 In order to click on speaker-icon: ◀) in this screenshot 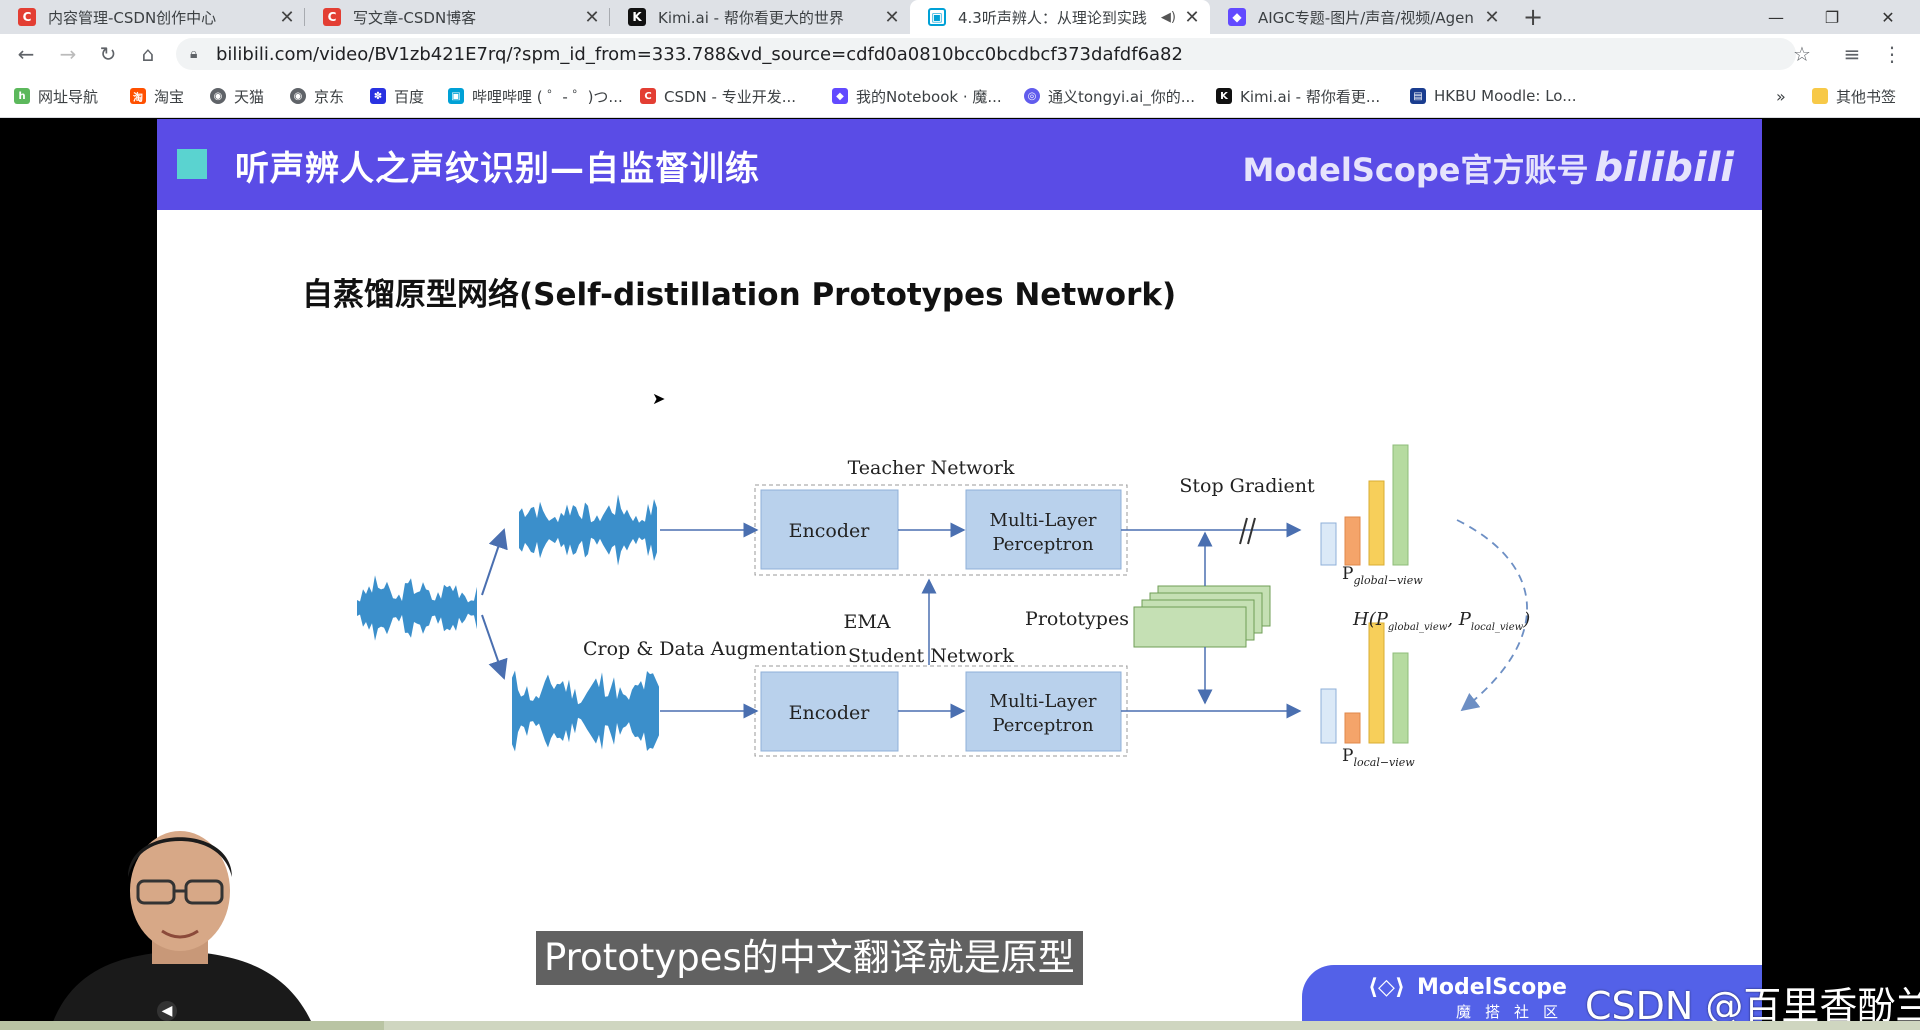, I will do `click(1168, 17)`.